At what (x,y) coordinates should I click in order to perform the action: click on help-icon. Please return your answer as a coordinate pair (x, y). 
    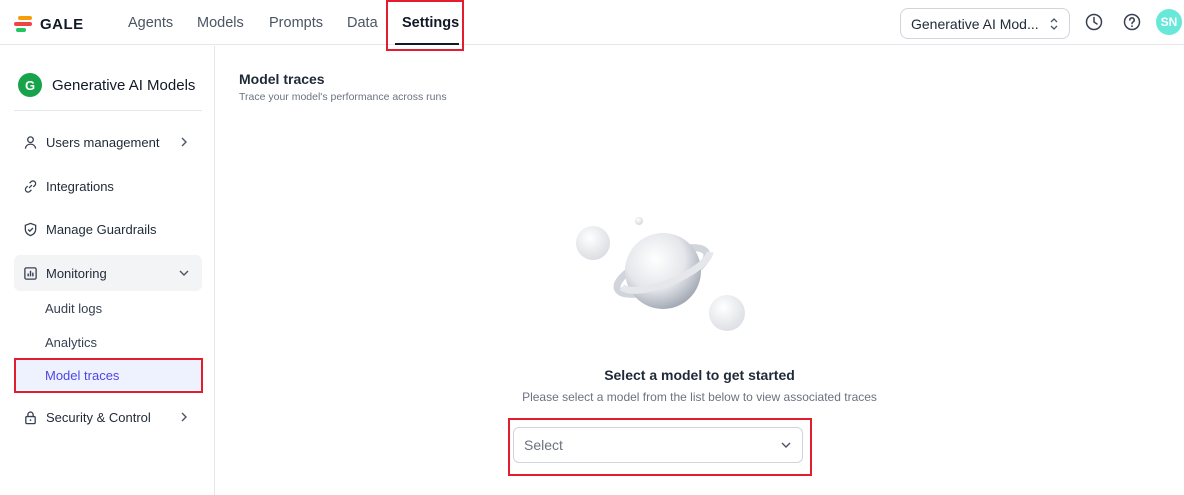
    Looking at the image, I should click on (1132, 22).